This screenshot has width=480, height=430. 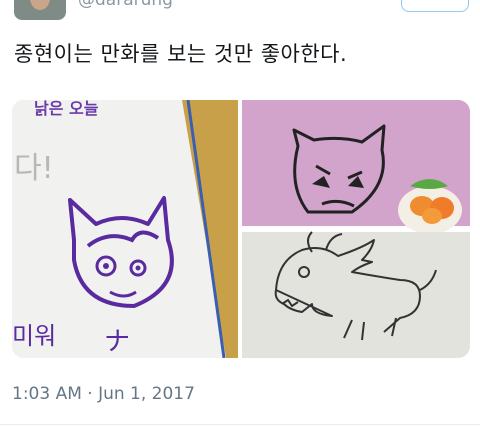 What do you see at coordinates (435, 6) in the screenshot?
I see `follow-button` at bounding box center [435, 6].